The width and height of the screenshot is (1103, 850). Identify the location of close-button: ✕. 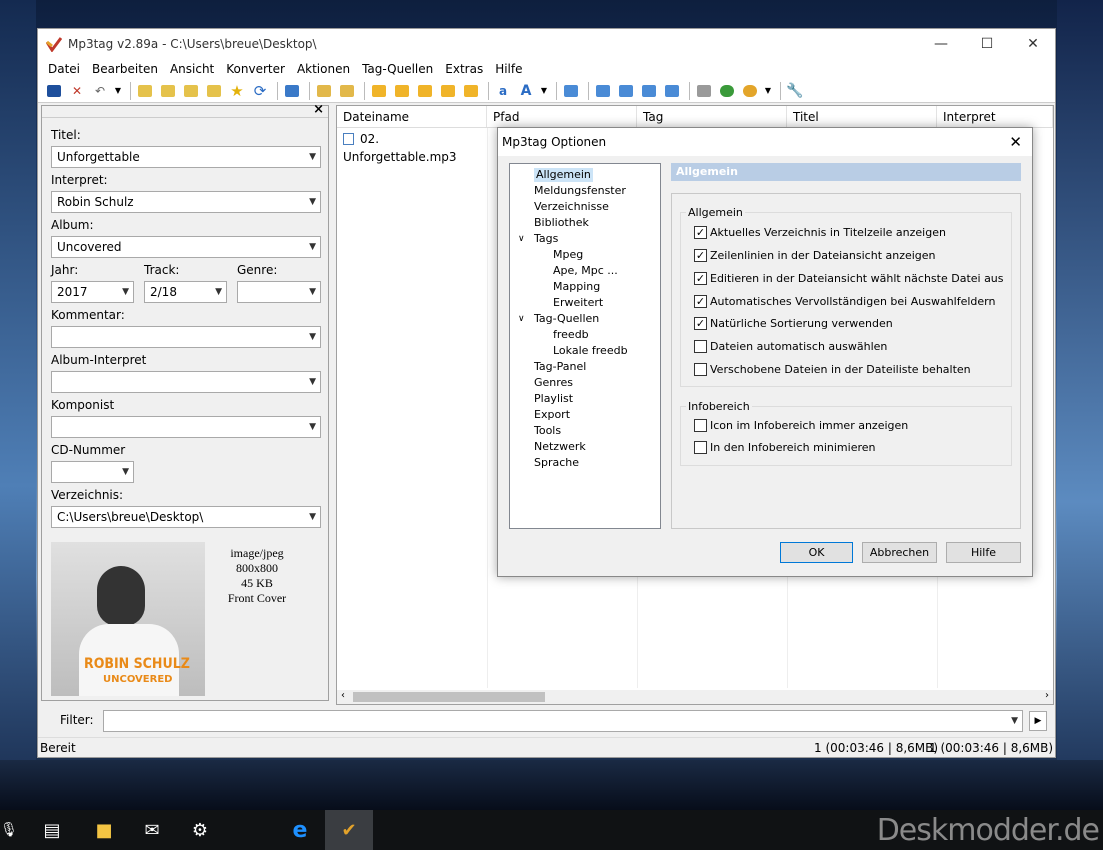
(1033, 44).